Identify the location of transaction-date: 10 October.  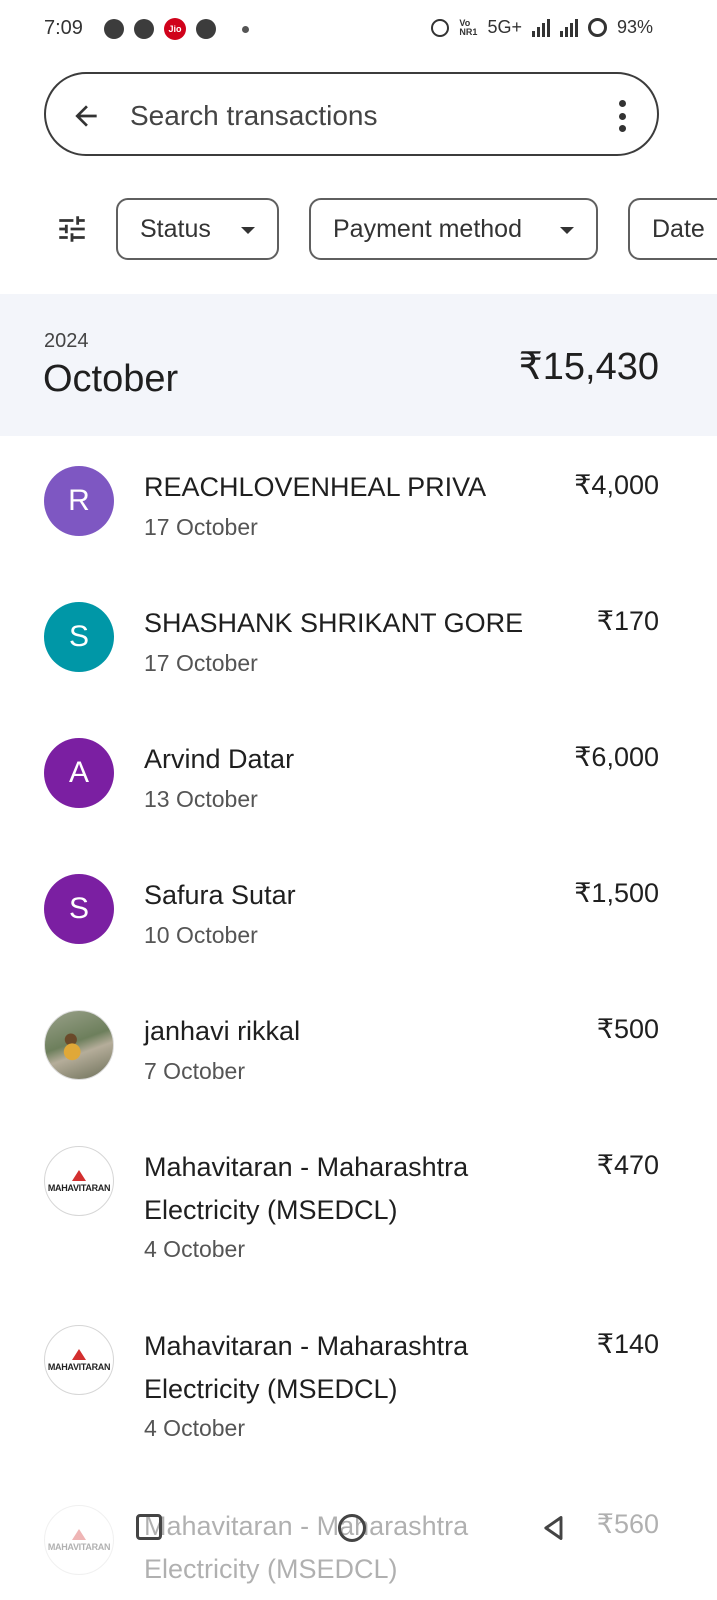
(201, 935).